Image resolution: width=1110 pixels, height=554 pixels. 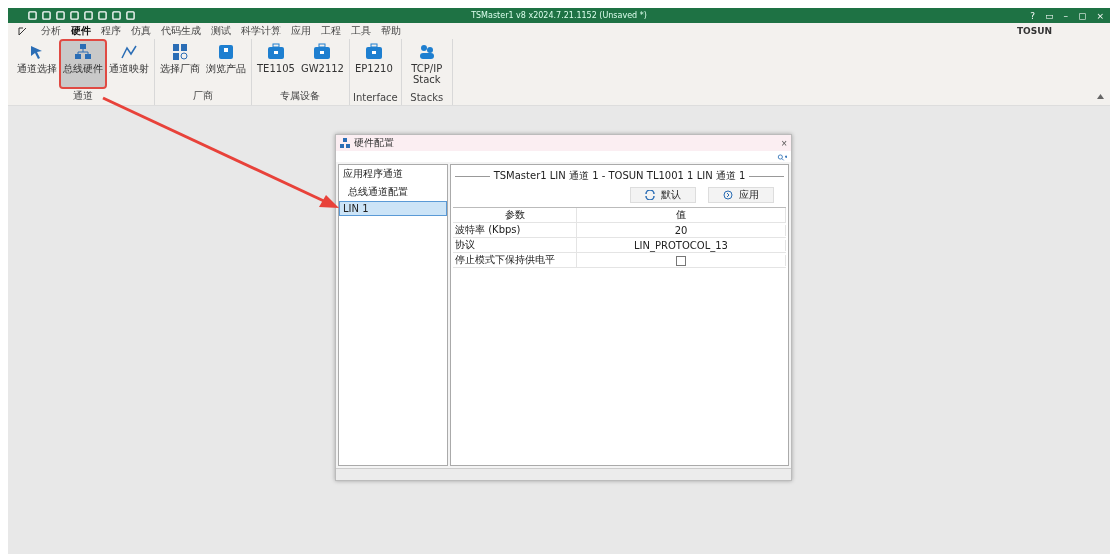 I want to click on collapse-icon, so click(x=1100, y=96).